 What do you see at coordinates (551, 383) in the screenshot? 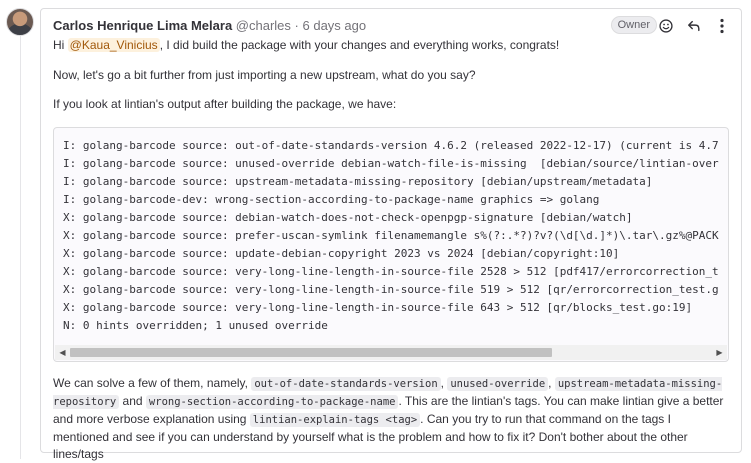
I see `p4-text-3: ,` at bounding box center [551, 383].